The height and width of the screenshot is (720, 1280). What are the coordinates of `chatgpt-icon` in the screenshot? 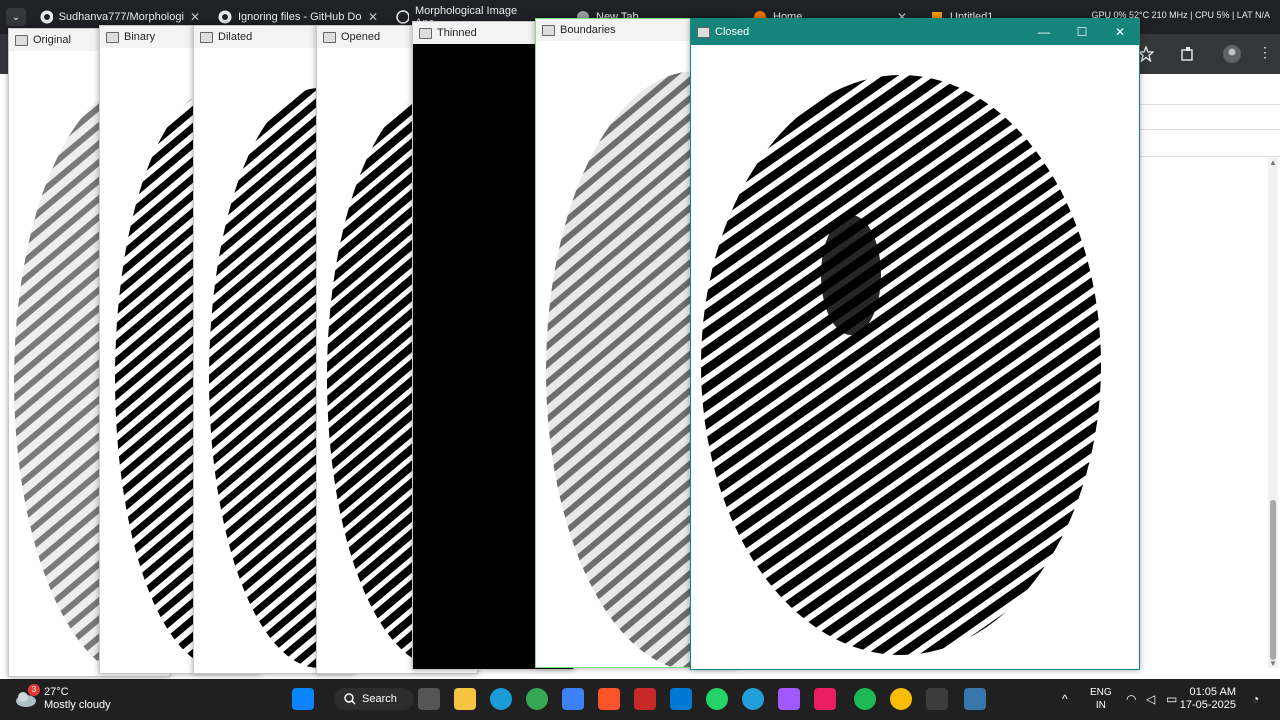 It's located at (402, 17).